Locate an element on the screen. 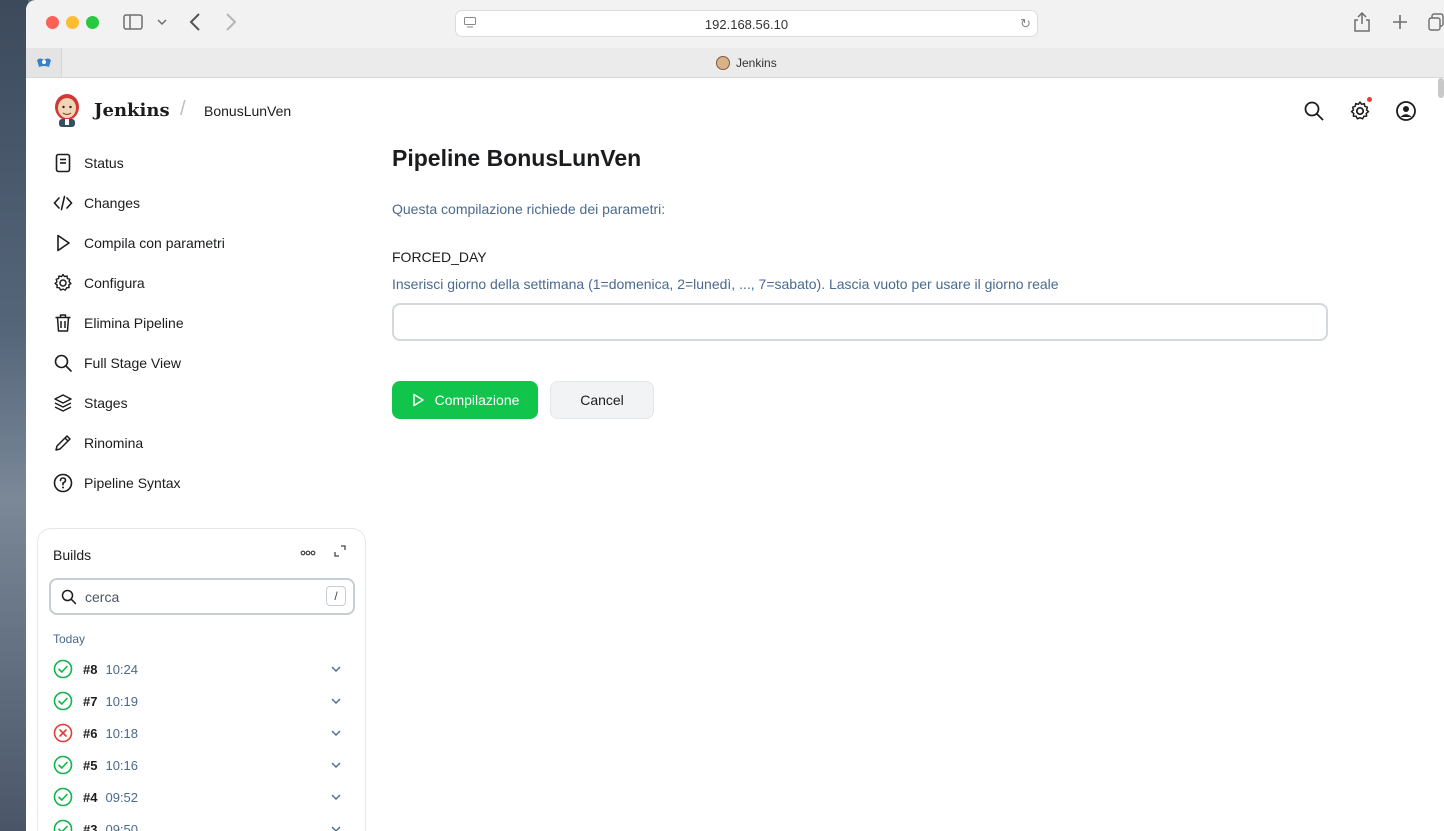  build-time: 10:18 is located at coordinates (122, 733).